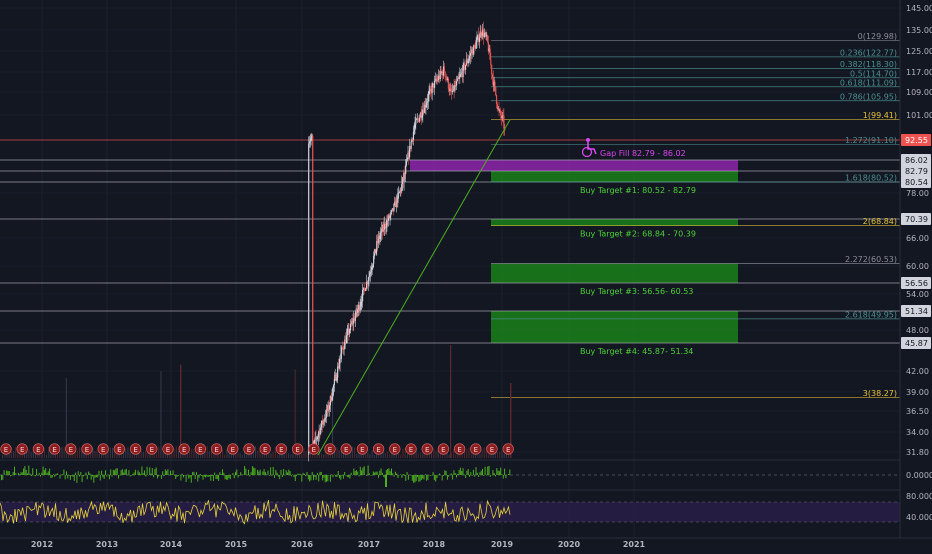 The height and width of the screenshot is (554, 932). Describe the element at coordinates (917, 330) in the screenshot. I see `price-axis-tick: 48.00` at that location.